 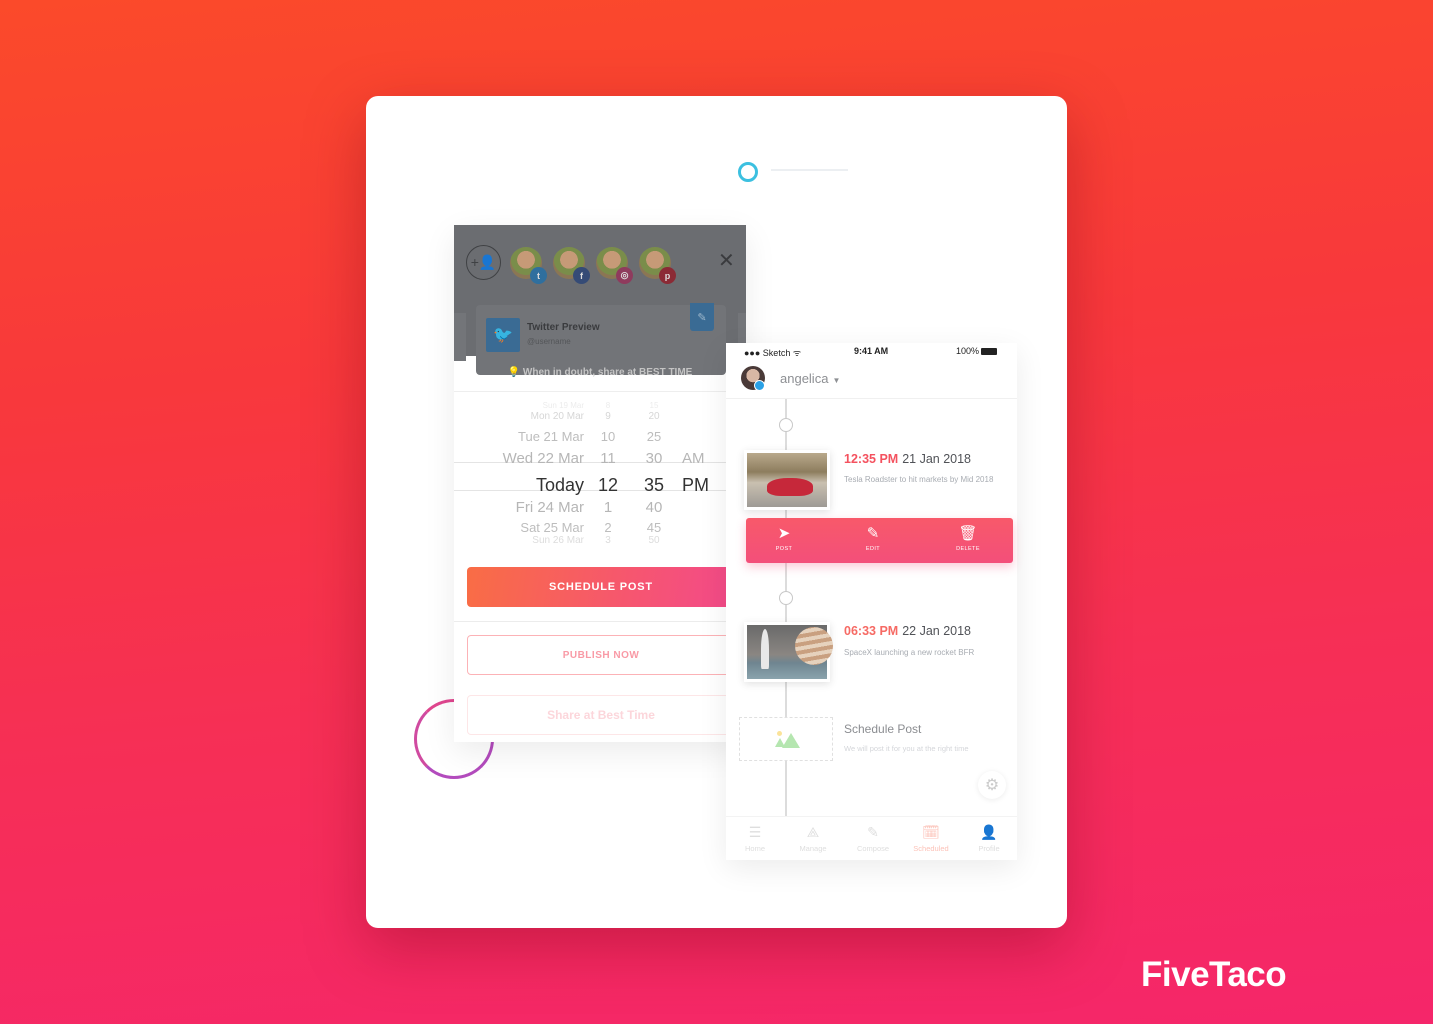 I want to click on preview-title: Twitter Preview, so click(x=563, y=327).